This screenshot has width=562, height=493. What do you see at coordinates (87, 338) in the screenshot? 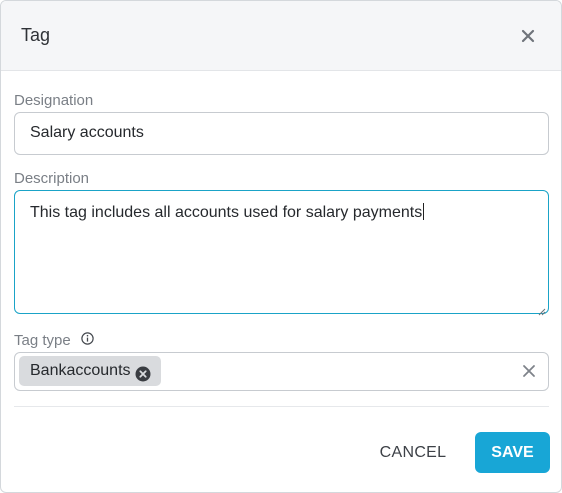
I see `info-icon` at bounding box center [87, 338].